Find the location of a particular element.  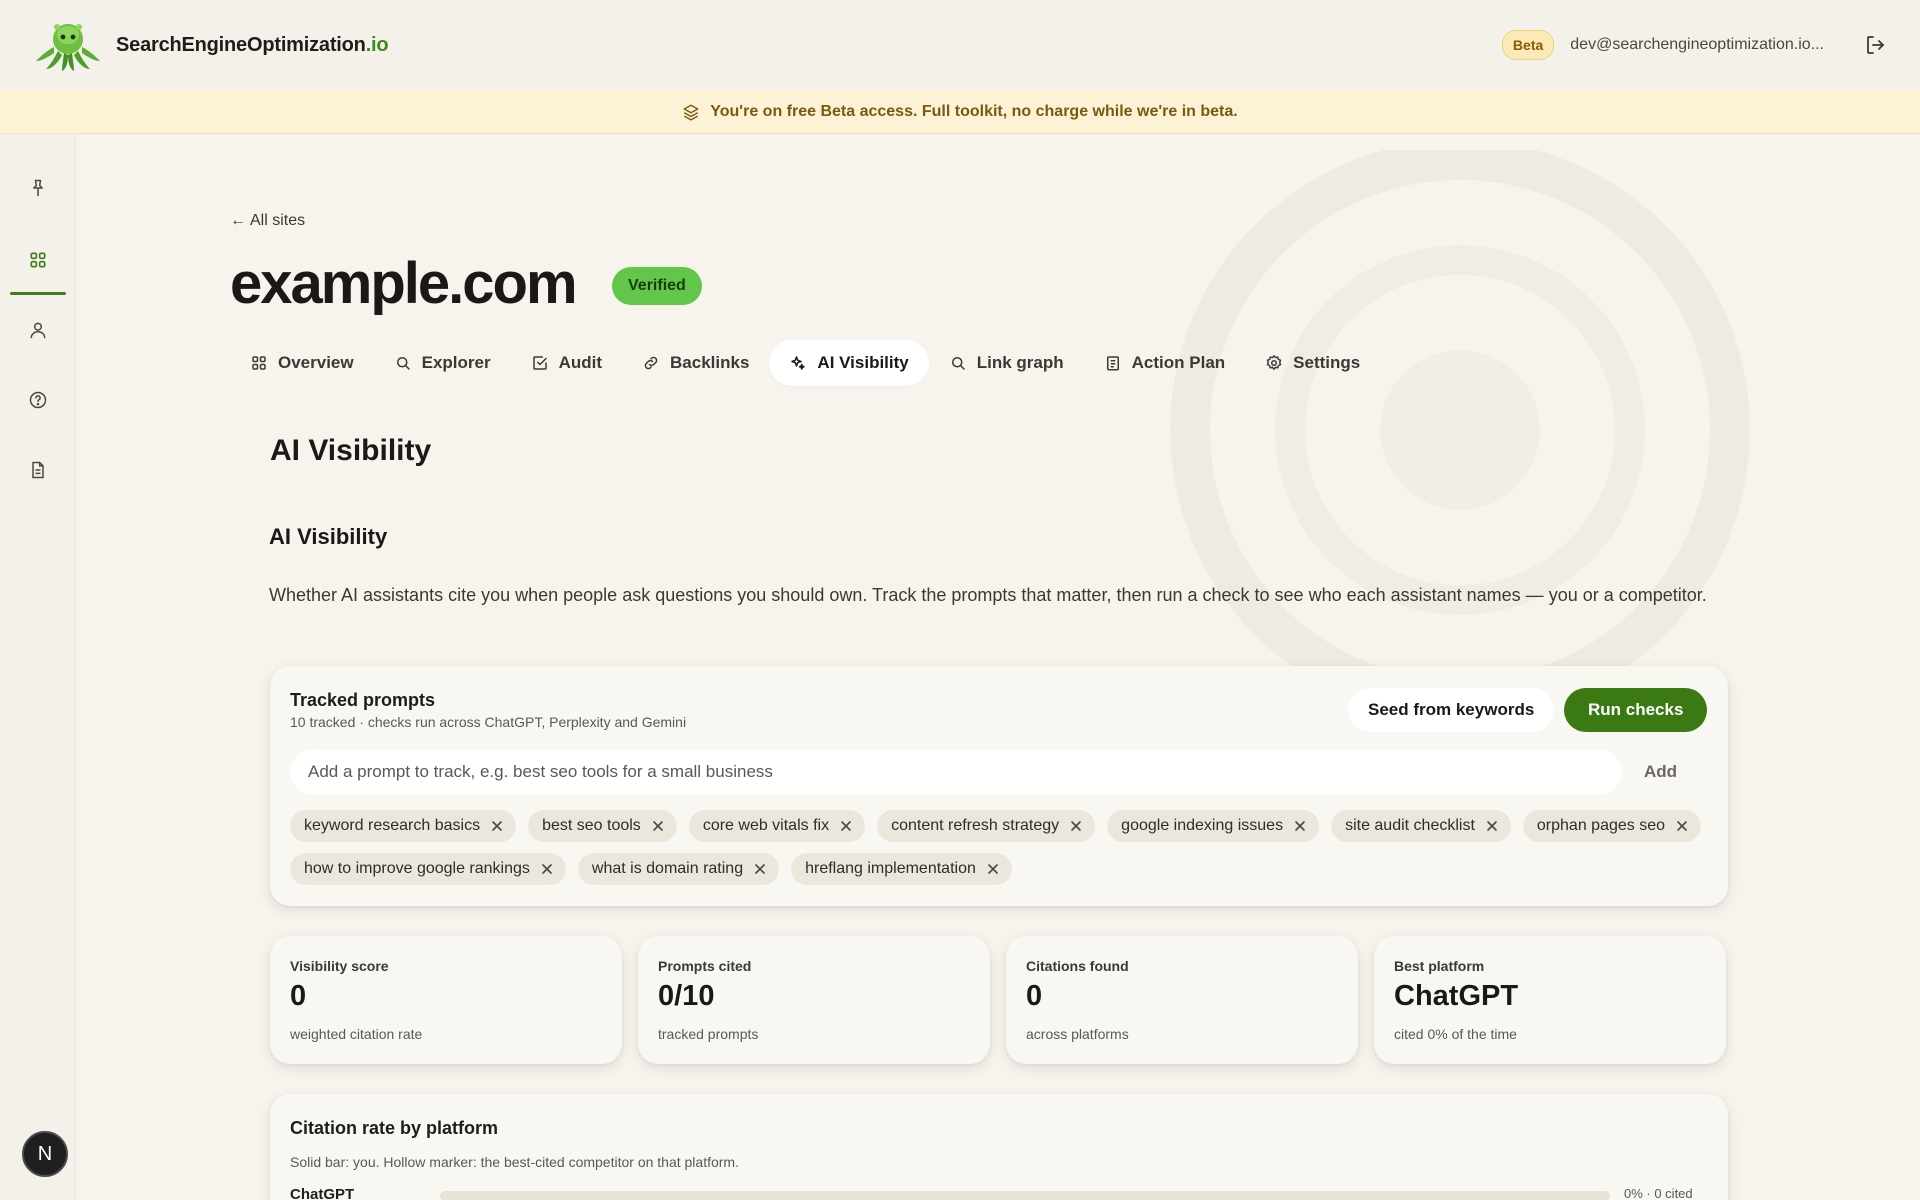

citation-rate-value: 0% · 0 cited is located at coordinates (1658, 1193).